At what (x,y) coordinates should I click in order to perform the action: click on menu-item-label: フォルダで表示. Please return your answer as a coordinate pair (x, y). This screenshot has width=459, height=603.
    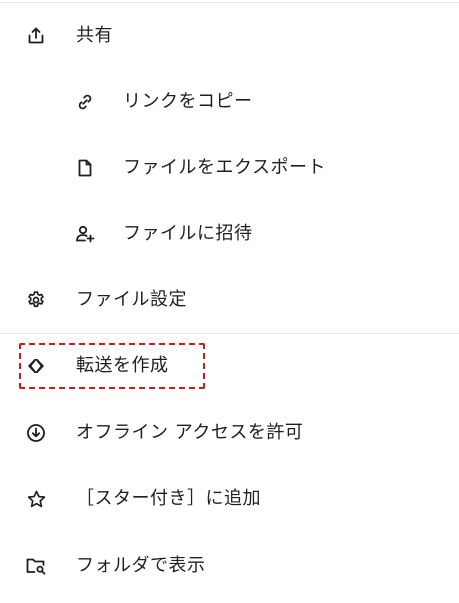
    Looking at the image, I should click on (141, 565).